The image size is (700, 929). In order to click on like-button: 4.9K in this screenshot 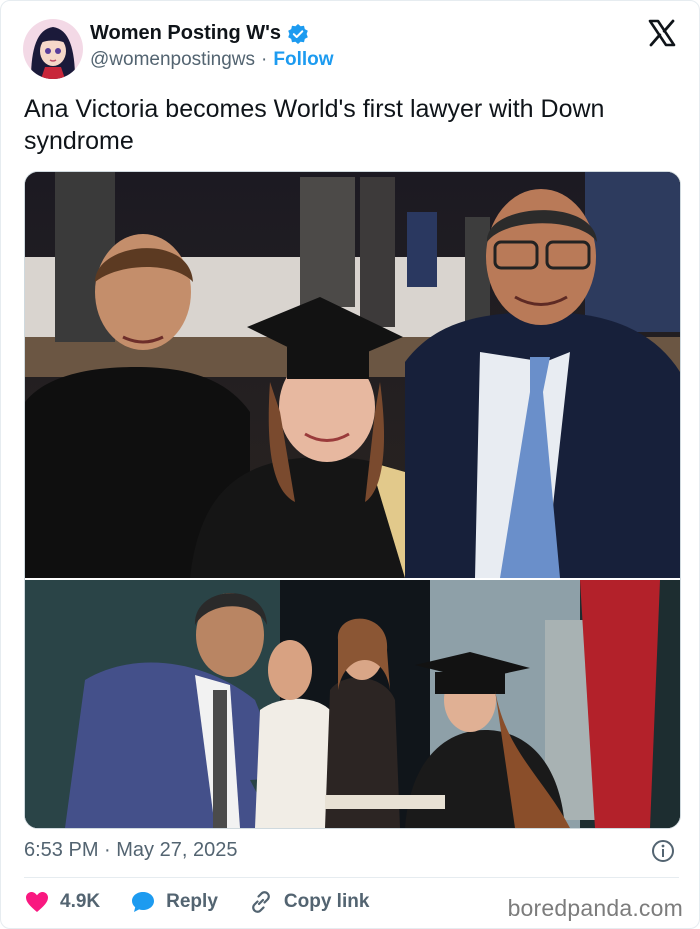, I will do `click(62, 902)`.